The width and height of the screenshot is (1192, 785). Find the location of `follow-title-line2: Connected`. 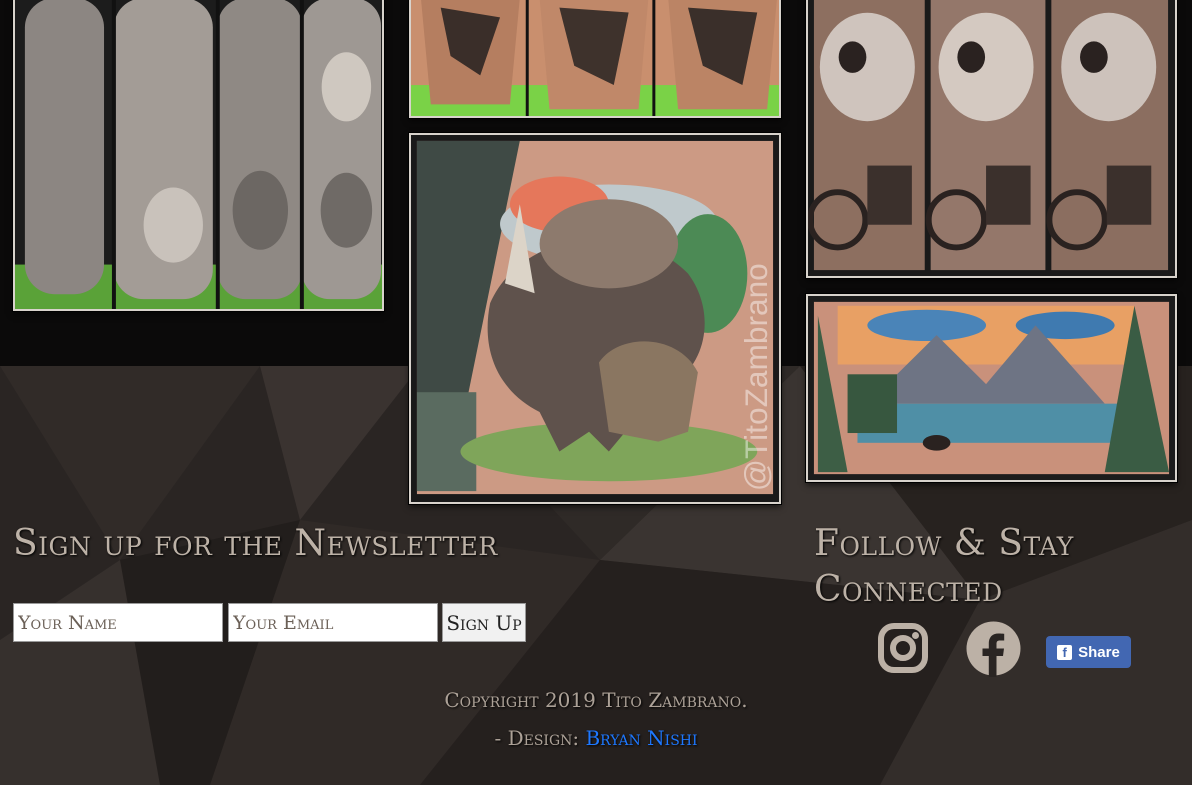

follow-title-line2: Connected is located at coordinates (908, 589).